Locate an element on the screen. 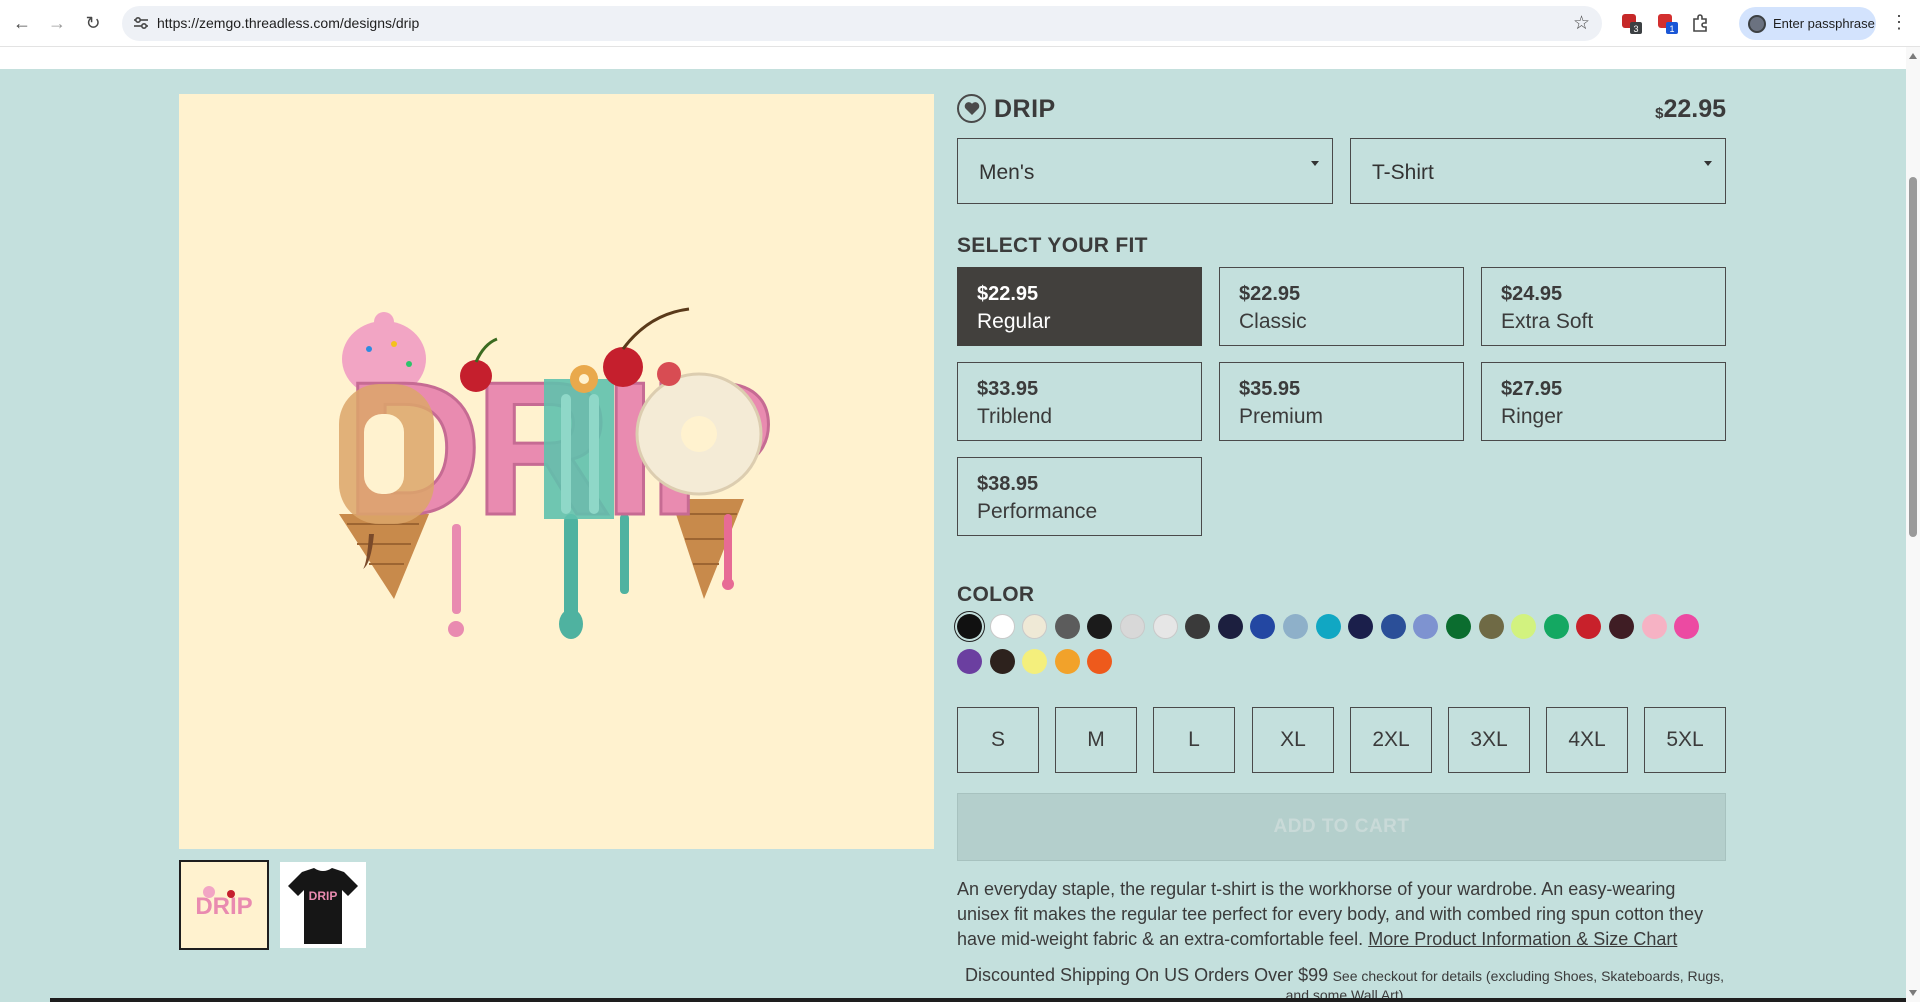 This screenshot has width=1920, height=1002. fit-option-triblend: $33.95 Triblend is located at coordinates (1079, 401).